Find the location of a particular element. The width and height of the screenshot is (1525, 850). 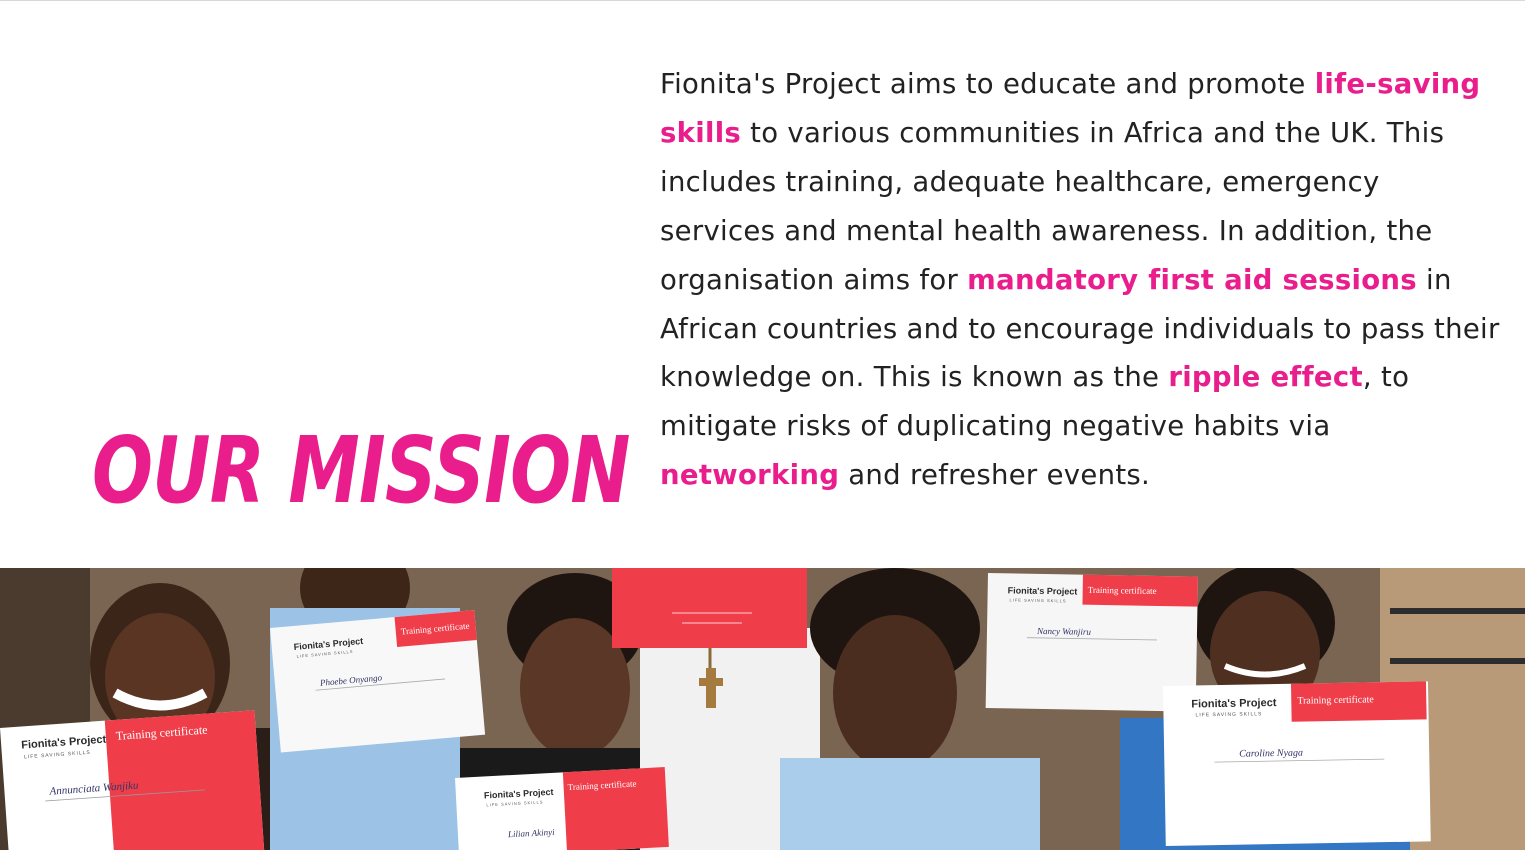

cert-6-tagline: LIFE SAVING SKILLS is located at coordinates (1228, 714).